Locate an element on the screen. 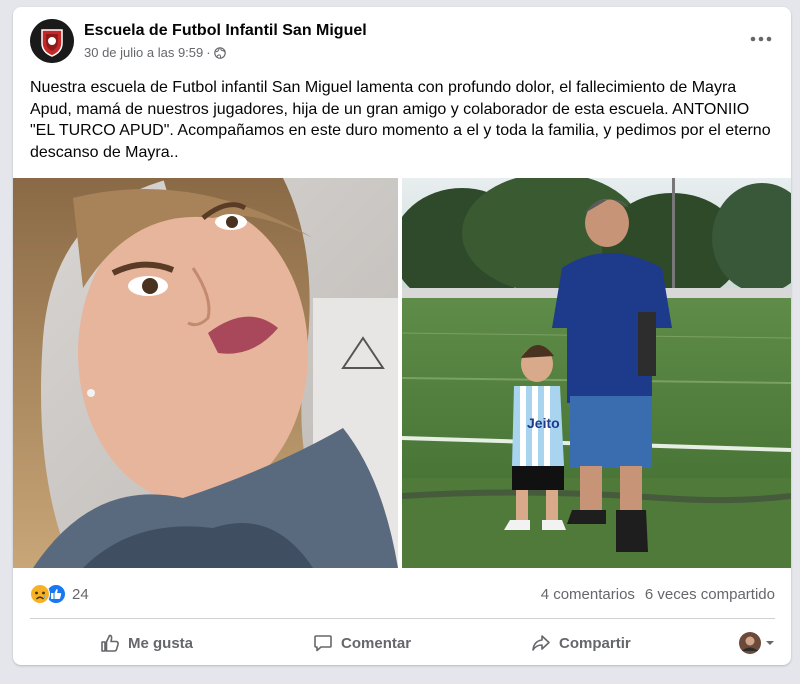  sad-reaction-icon is located at coordinates (40, 594).